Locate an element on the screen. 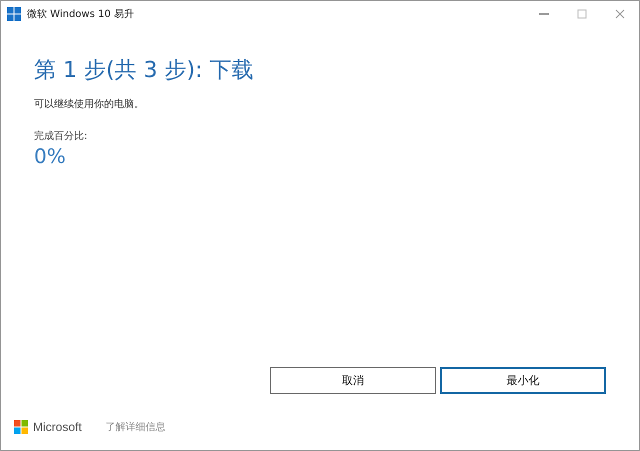 Image resolution: width=640 pixels, height=451 pixels. step-heading: 第 1 步(共 3 步): 下载 is located at coordinates (144, 71).